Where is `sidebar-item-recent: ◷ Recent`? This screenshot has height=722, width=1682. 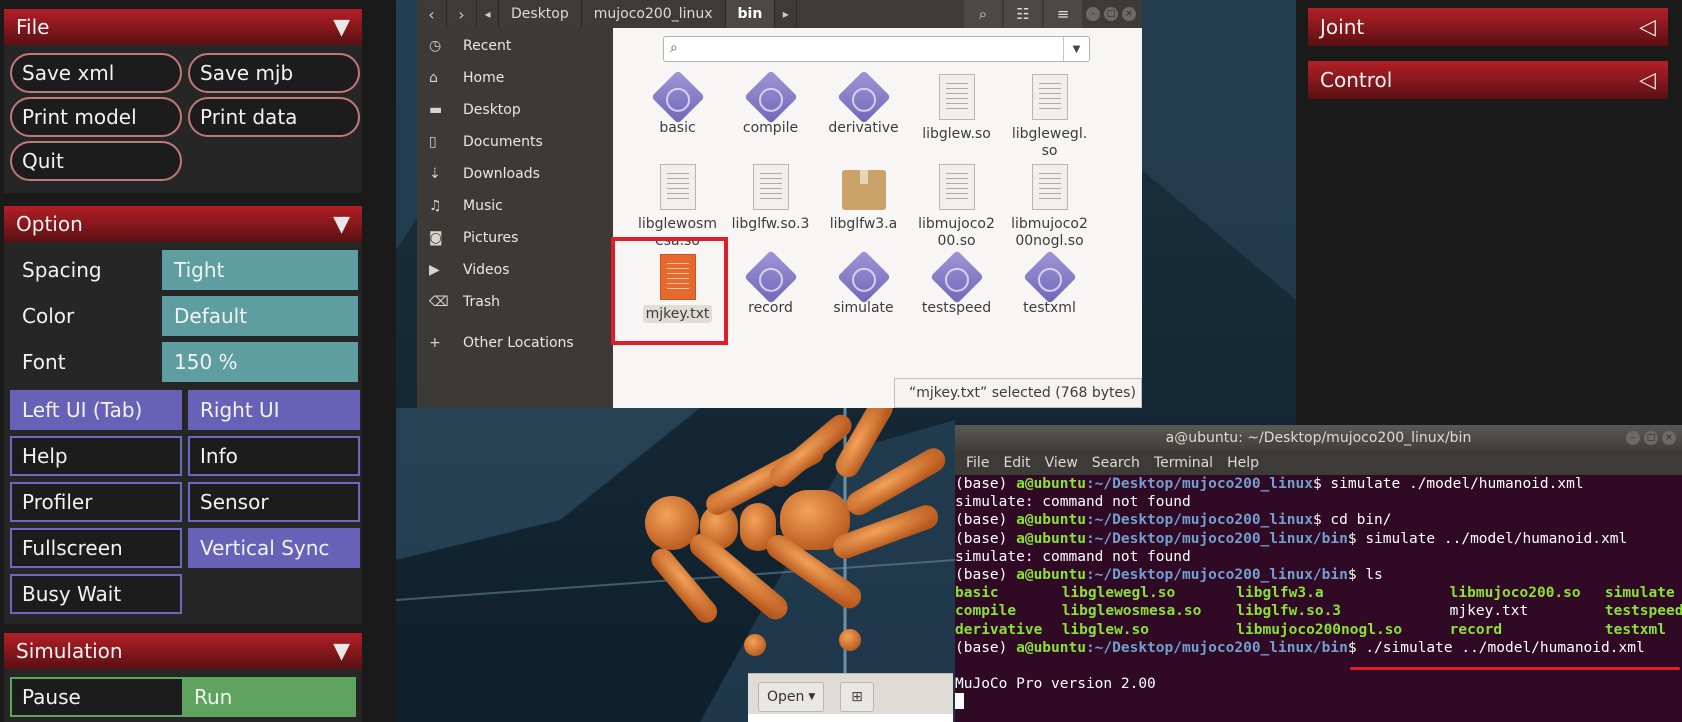
sidebar-item-recent: ◷ Recent is located at coordinates (515, 46).